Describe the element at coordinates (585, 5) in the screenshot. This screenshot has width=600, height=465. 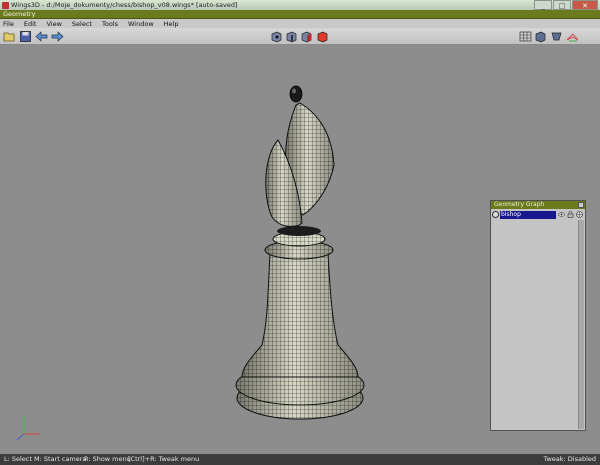
I see `close-button: ✕` at that location.